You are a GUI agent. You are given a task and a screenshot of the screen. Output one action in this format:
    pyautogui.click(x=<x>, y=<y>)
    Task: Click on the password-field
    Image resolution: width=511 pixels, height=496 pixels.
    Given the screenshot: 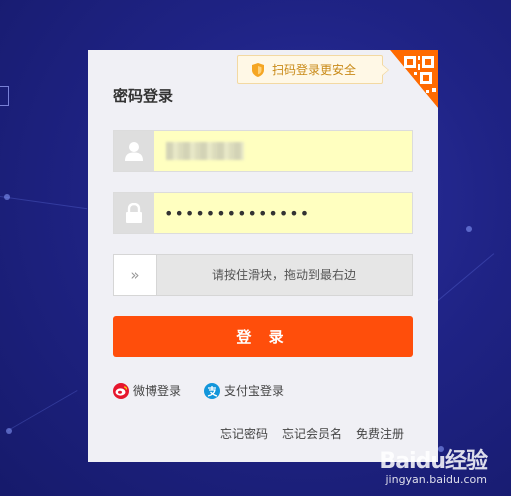 What is the action you would take?
    pyautogui.click(x=263, y=213)
    